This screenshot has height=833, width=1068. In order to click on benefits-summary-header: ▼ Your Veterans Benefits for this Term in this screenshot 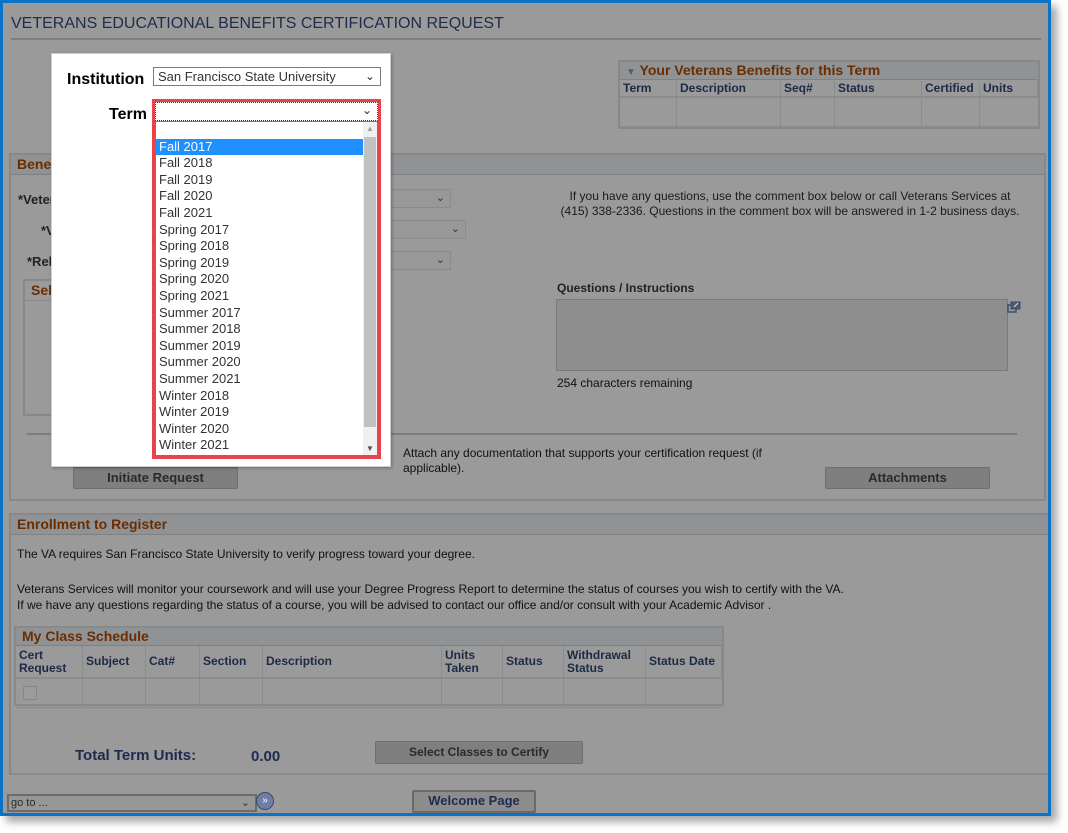, I will do `click(829, 71)`.